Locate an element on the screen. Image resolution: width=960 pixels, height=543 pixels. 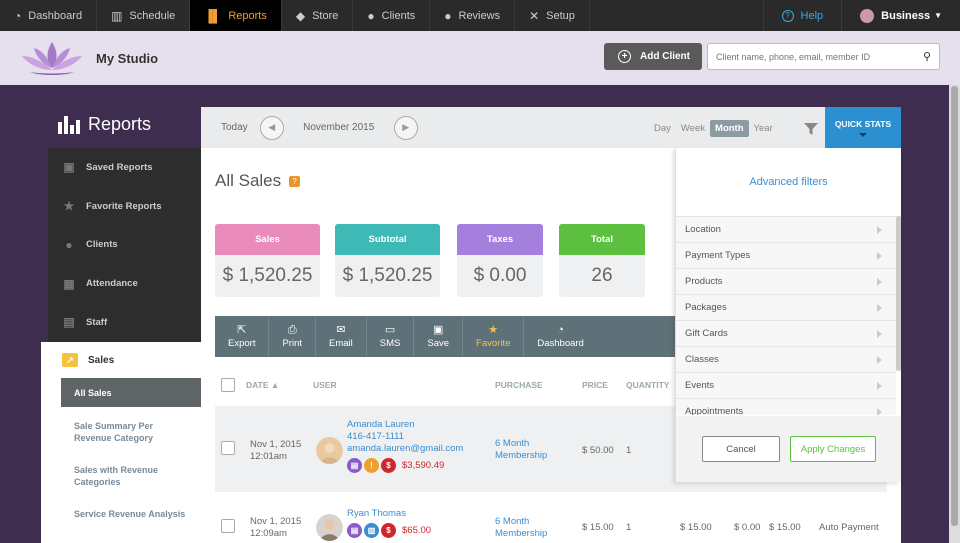
advanced-filters-title: Advanced filters is located at coordinates (788, 182).